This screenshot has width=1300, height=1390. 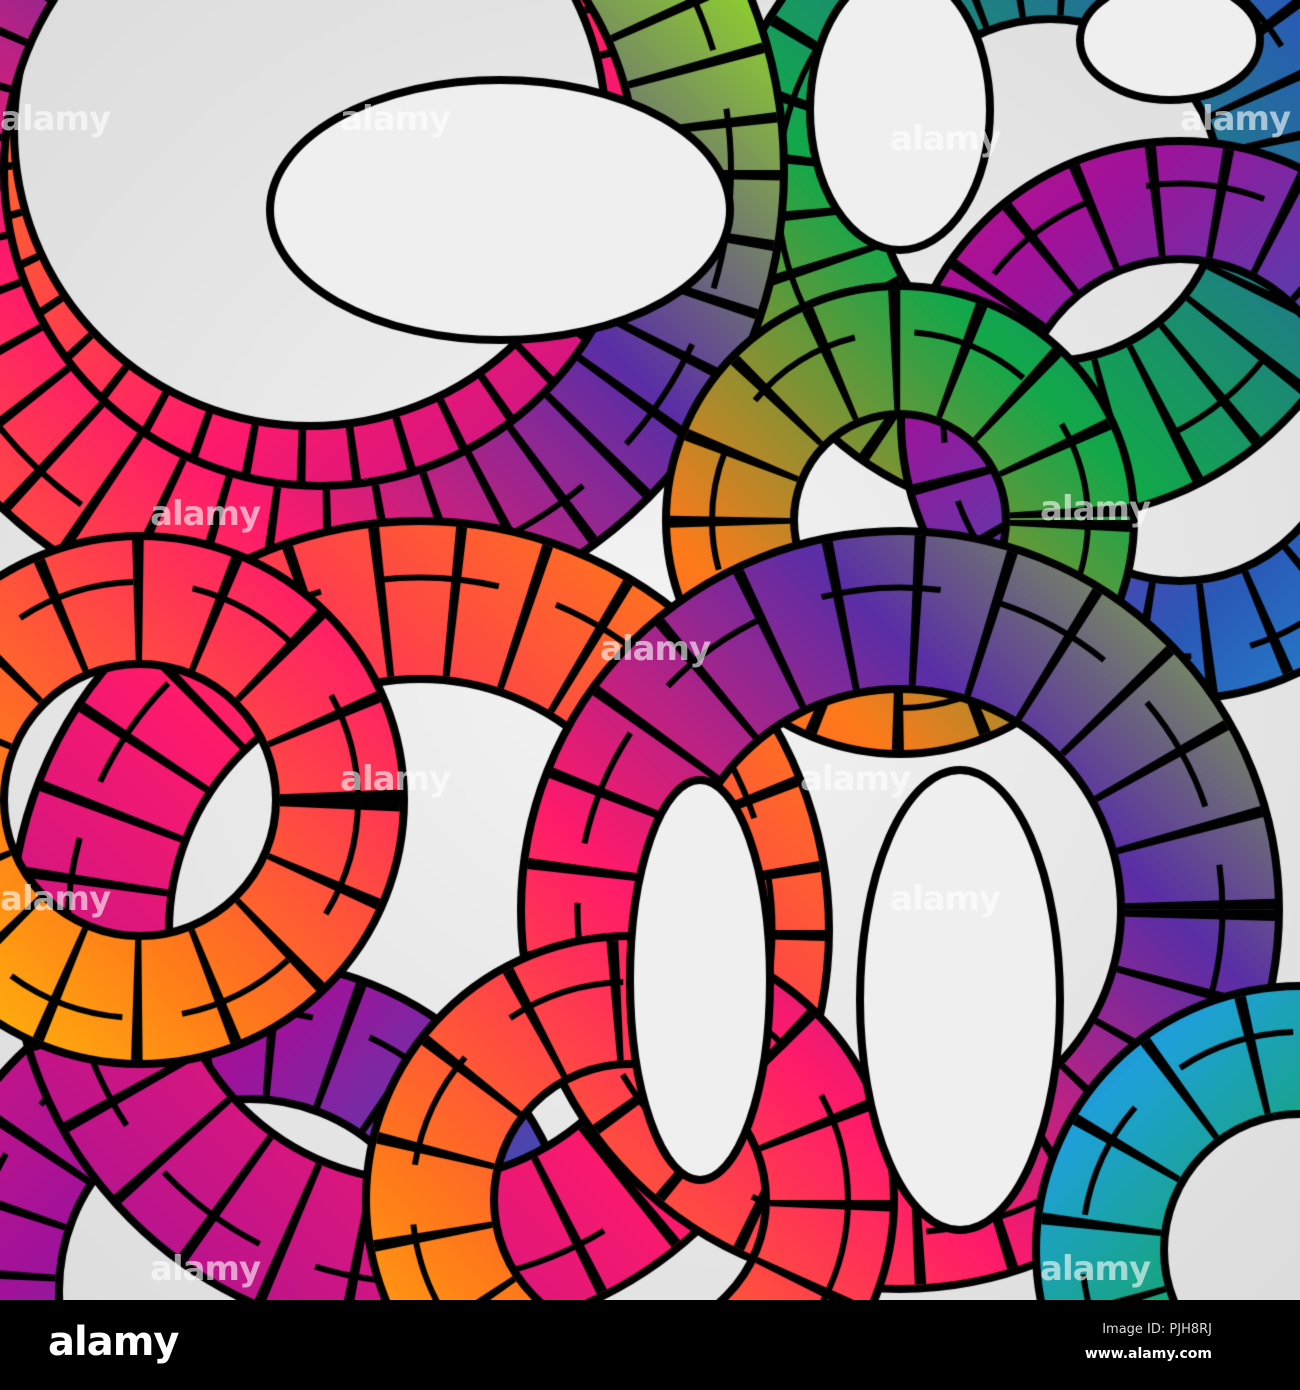 What do you see at coordinates (650, 1345) in the screenshot?
I see `footer-bar: alamy Image ID: PJH8RJ www.alamy.com` at bounding box center [650, 1345].